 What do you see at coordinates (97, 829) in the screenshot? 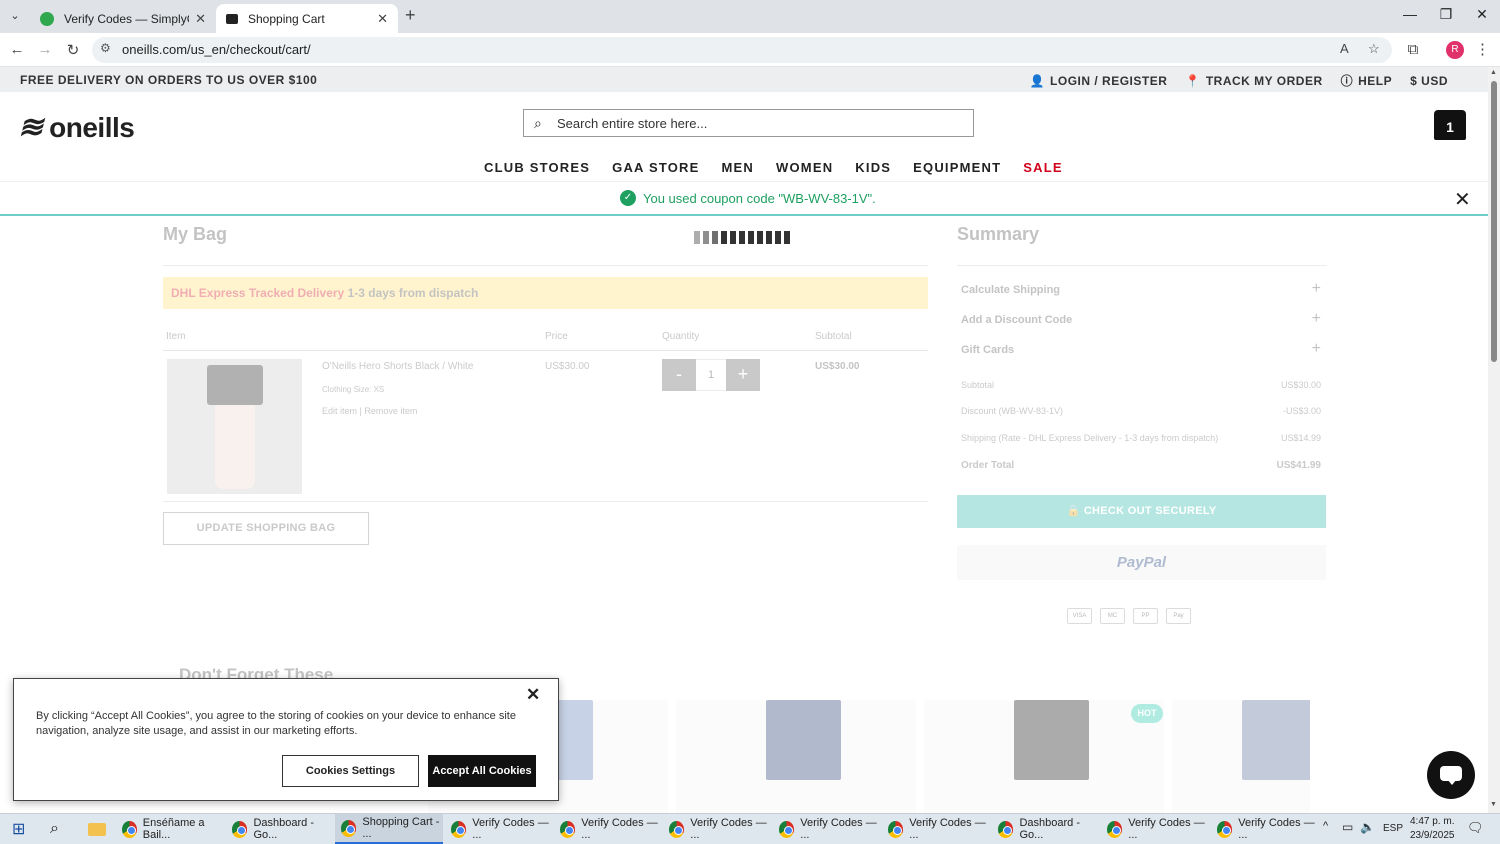
I see `file-explorer-icon` at bounding box center [97, 829].